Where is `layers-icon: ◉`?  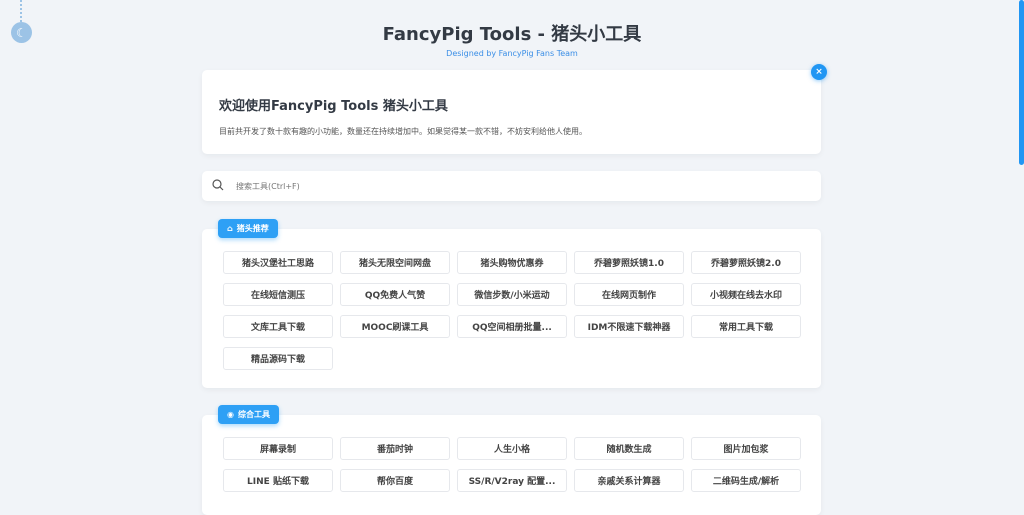
layers-icon: ◉ is located at coordinates (230, 414).